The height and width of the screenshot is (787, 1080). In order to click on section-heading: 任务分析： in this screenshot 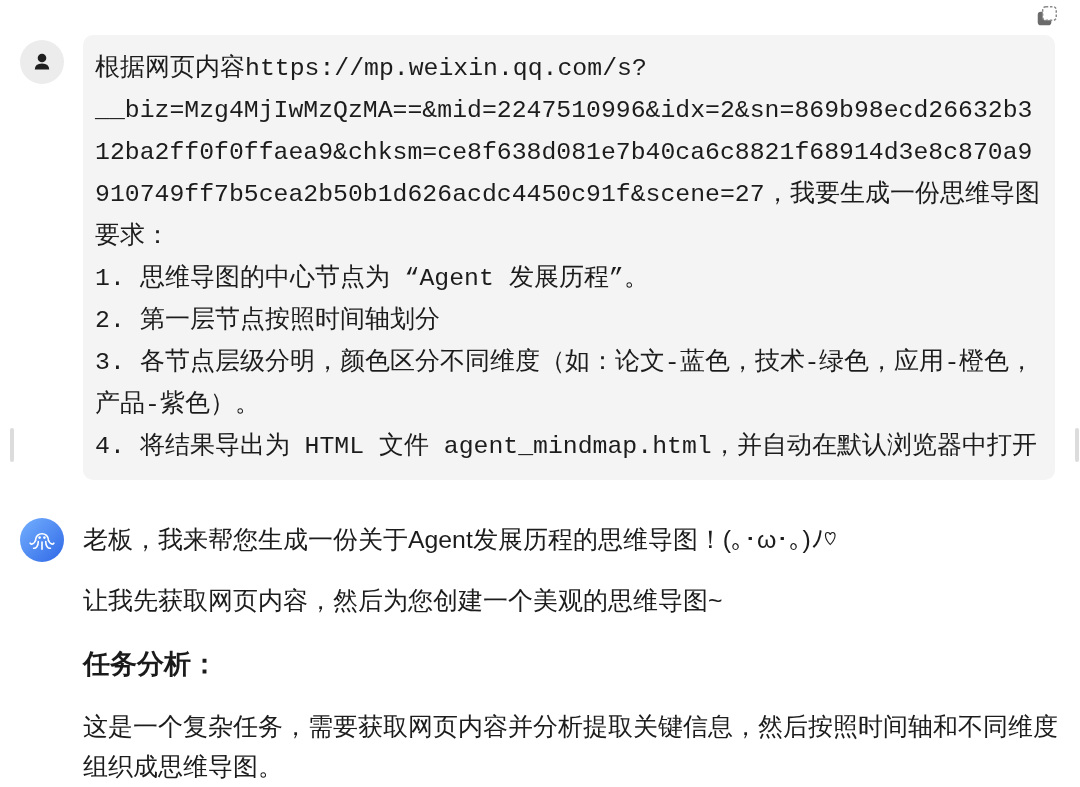, I will do `click(151, 664)`.